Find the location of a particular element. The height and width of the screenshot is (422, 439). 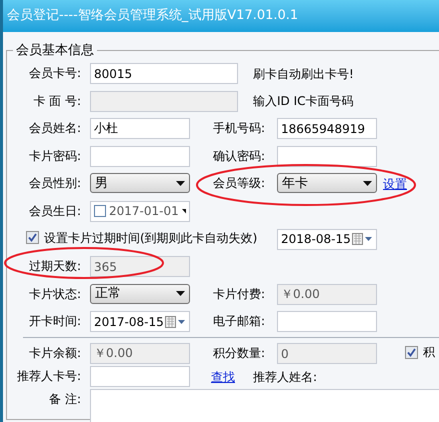

field-label: 会员等级: is located at coordinates (239, 183).